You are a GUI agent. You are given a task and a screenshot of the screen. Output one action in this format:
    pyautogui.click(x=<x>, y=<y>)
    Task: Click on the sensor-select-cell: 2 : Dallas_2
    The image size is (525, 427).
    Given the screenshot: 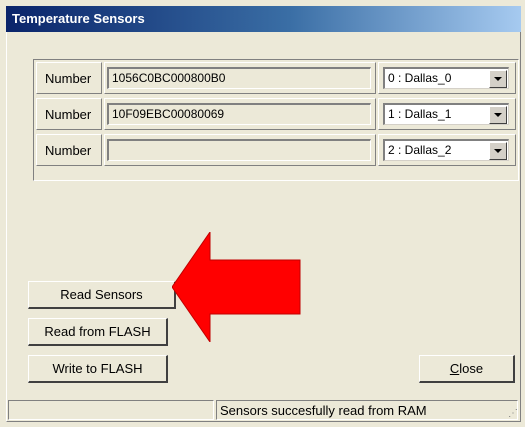 What is the action you would take?
    pyautogui.click(x=447, y=150)
    